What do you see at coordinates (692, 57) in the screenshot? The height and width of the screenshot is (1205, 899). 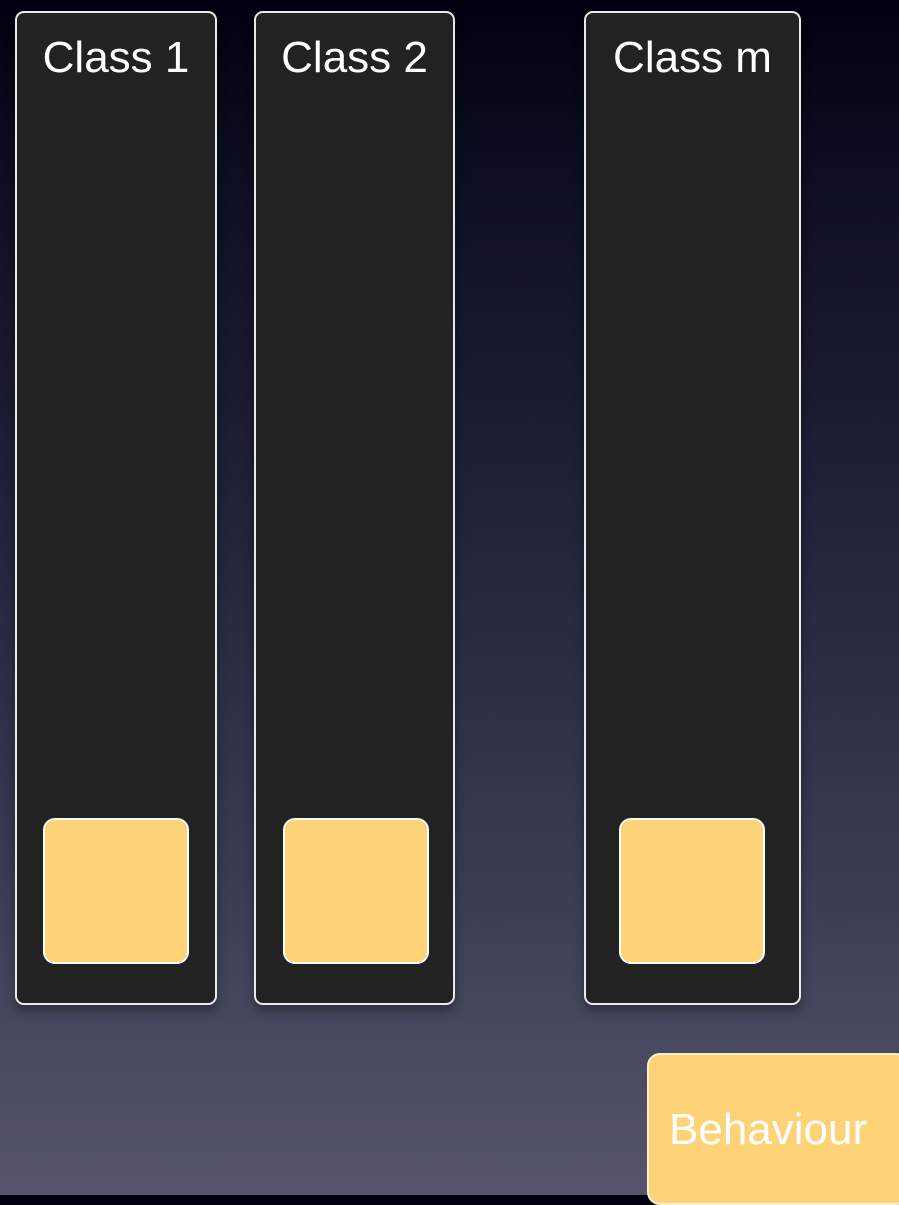 I see `class-title: Class m` at bounding box center [692, 57].